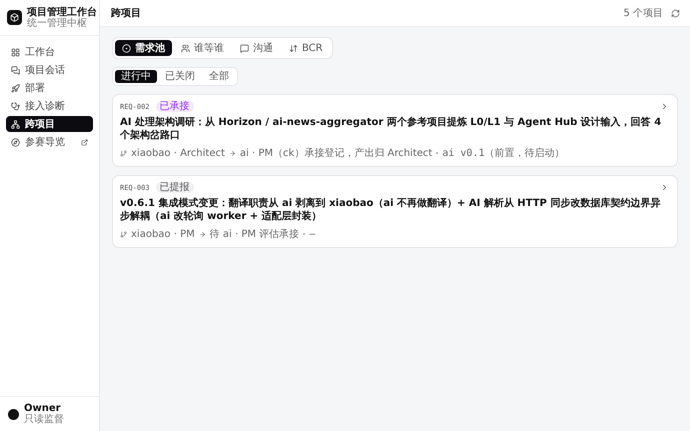 The image size is (690, 431). Describe the element at coordinates (256, 48) in the screenshot. I see `tab: 沟通` at that location.